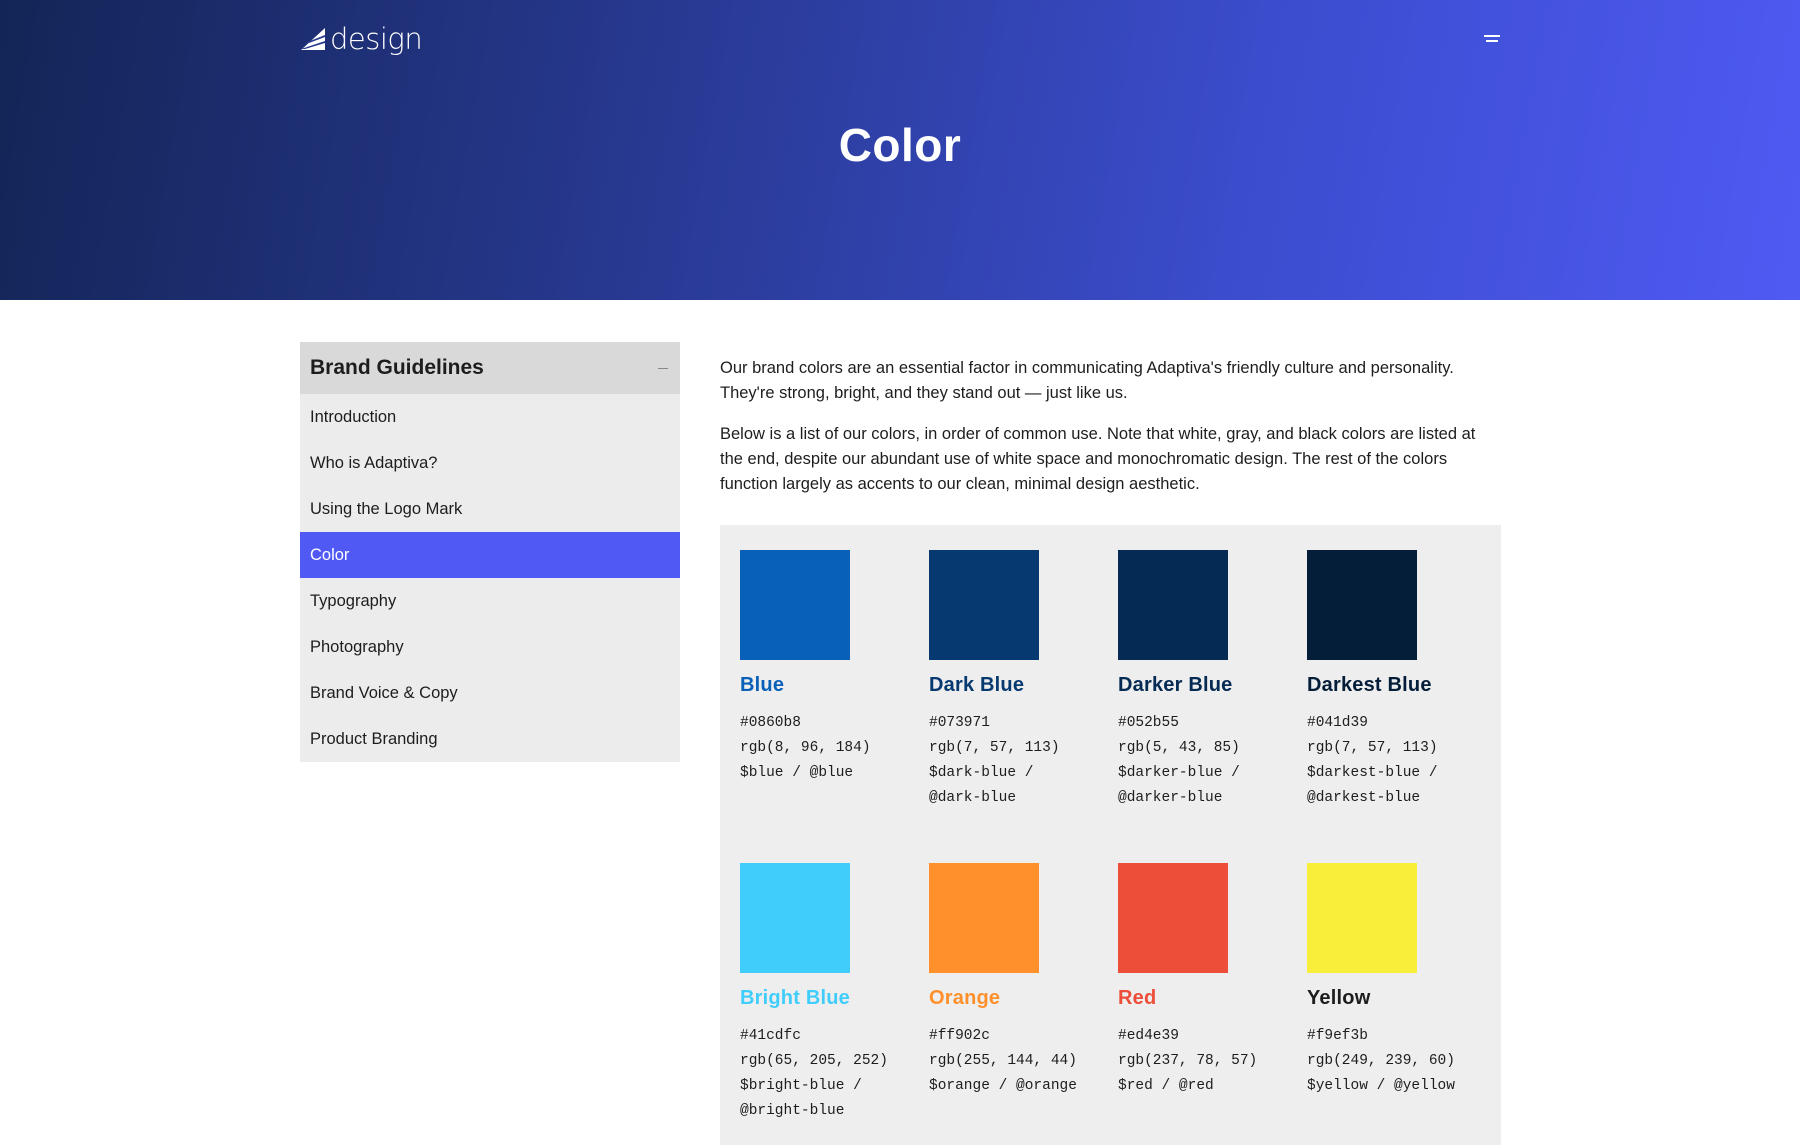 The image size is (1800, 1145). Describe the element at coordinates (1208, 981) in the screenshot. I see `swatch-red: Red #ed4e39 rgb(237, 78, 57) $red / @red` at that location.